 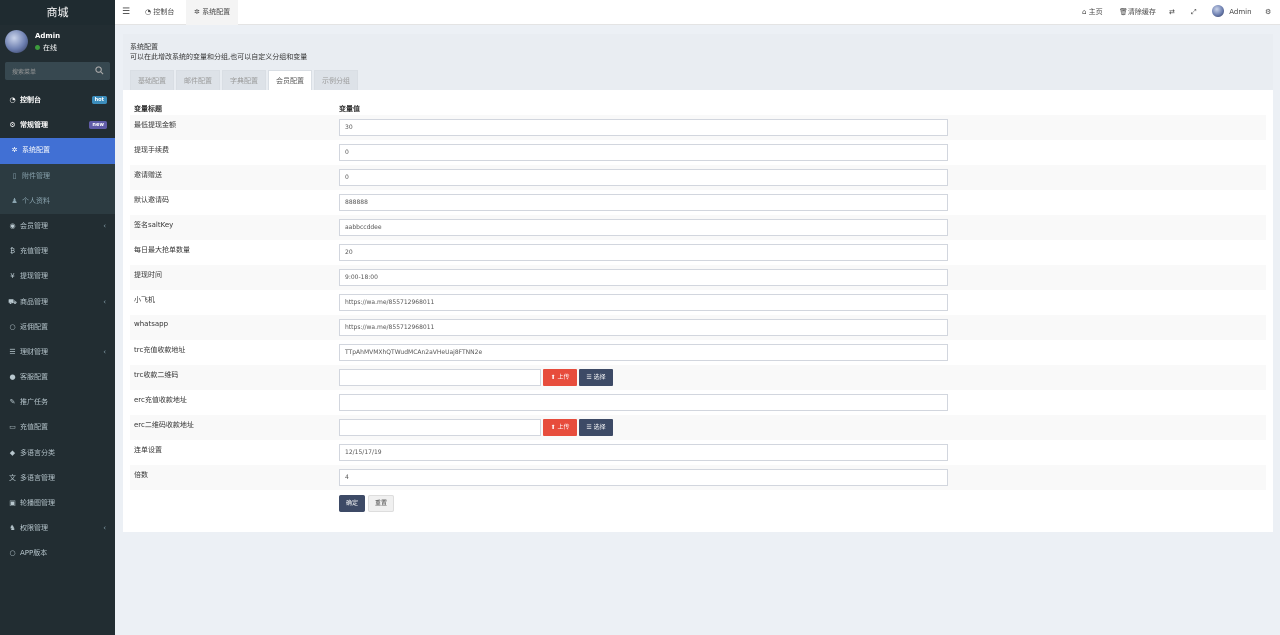 I want to click on table-row: 连单设置 12/15/17/19, so click(x=698, y=452).